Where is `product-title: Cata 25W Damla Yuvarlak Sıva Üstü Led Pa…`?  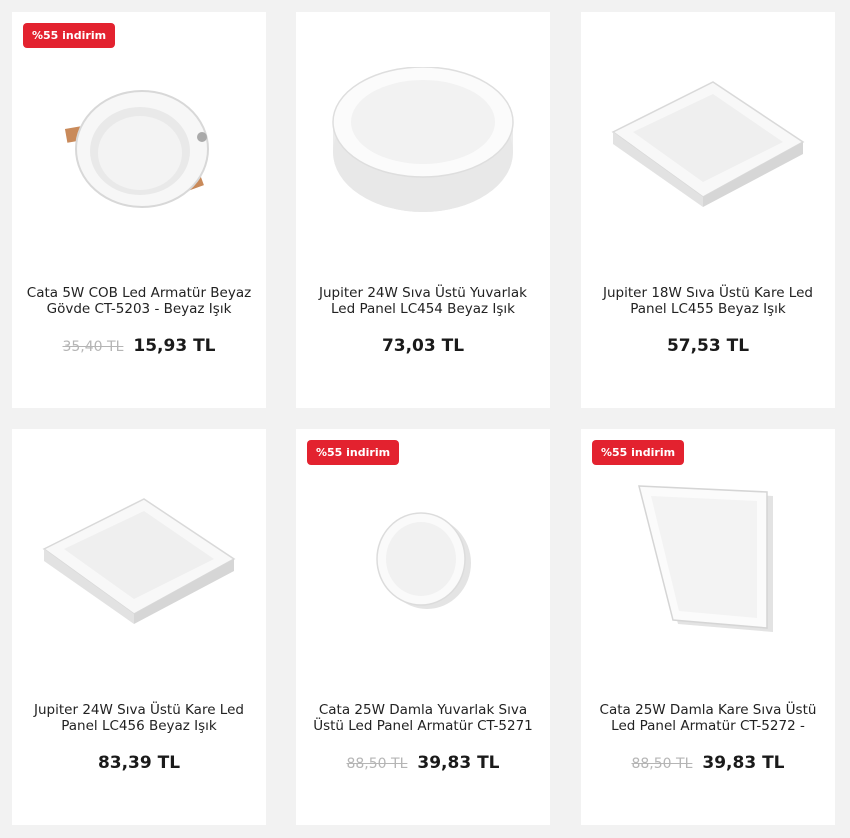
product-title: Cata 25W Damla Yuvarlak Sıva Üstü Led Pa… is located at coordinates (423, 718).